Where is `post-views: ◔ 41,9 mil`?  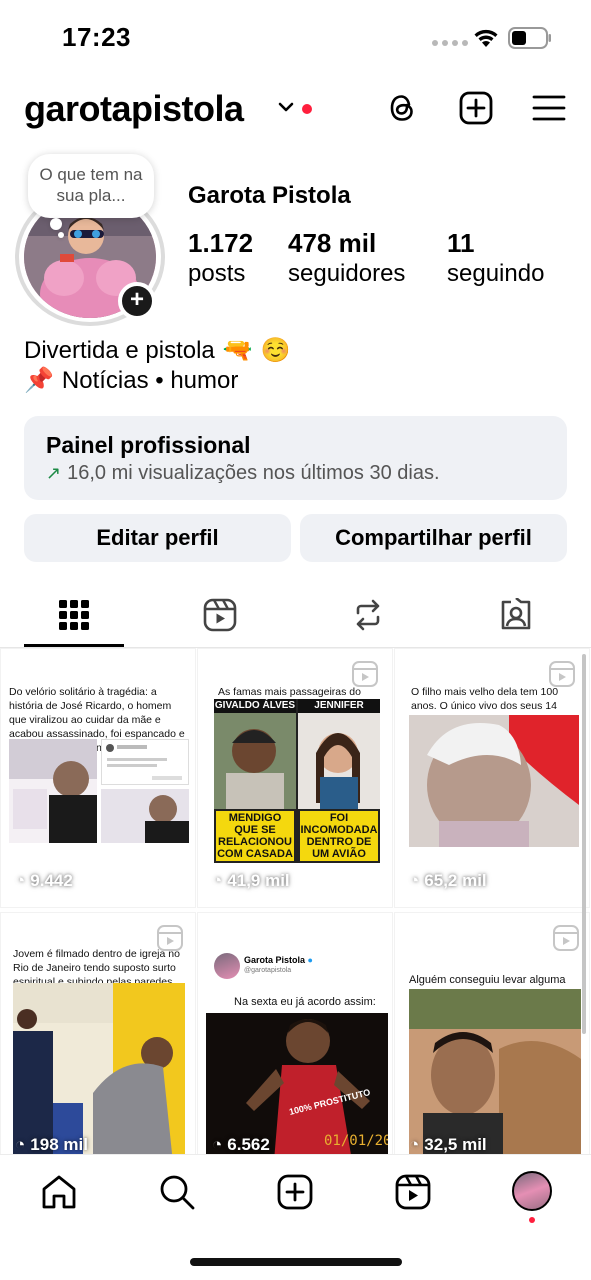 post-views: ◔ 41,9 mil is located at coordinates (251, 881).